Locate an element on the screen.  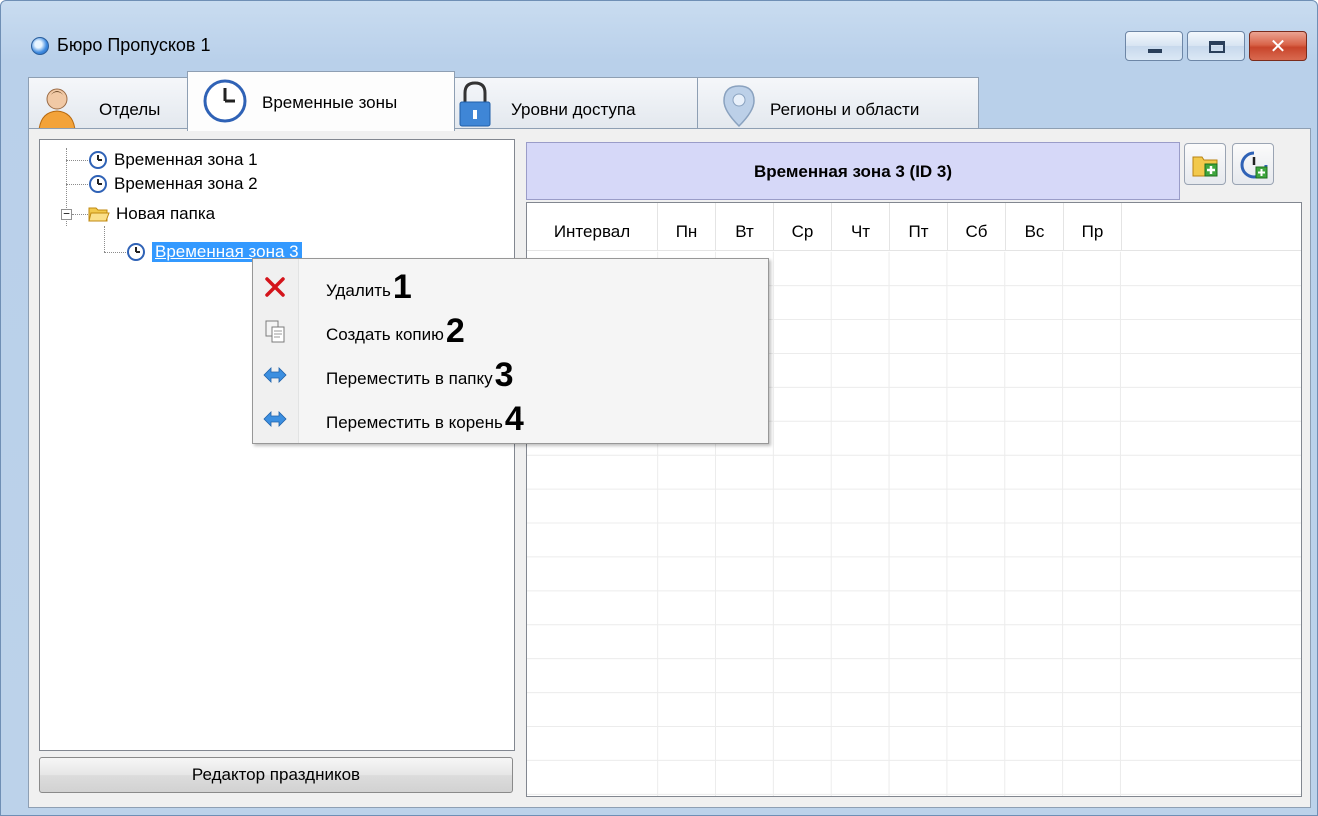
tree-item-new-folder: Новая папка is located at coordinates (151, 214).